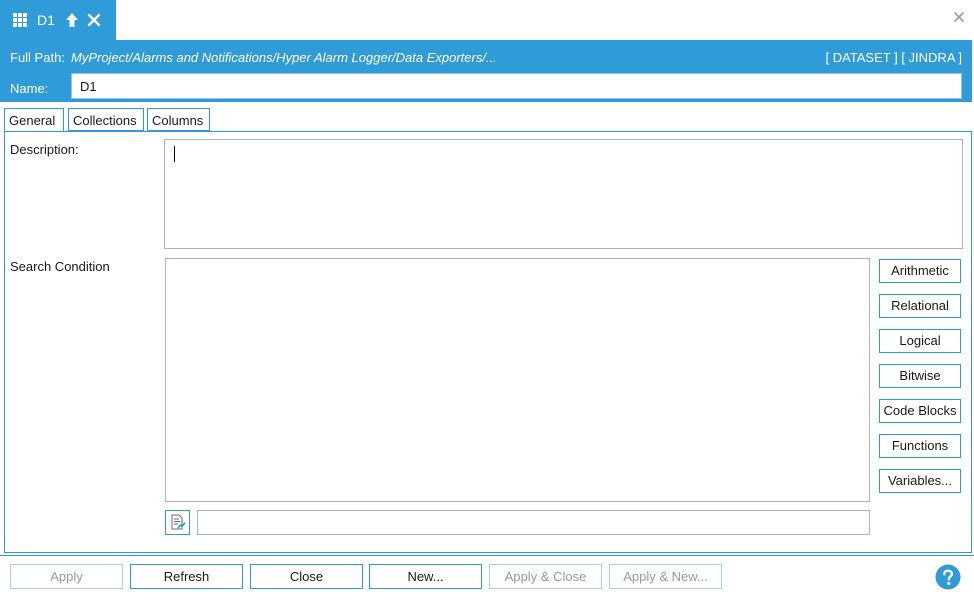 The width and height of the screenshot is (974, 601). What do you see at coordinates (920, 411) in the screenshot?
I see `code-blocks-button: Code Blocks` at bounding box center [920, 411].